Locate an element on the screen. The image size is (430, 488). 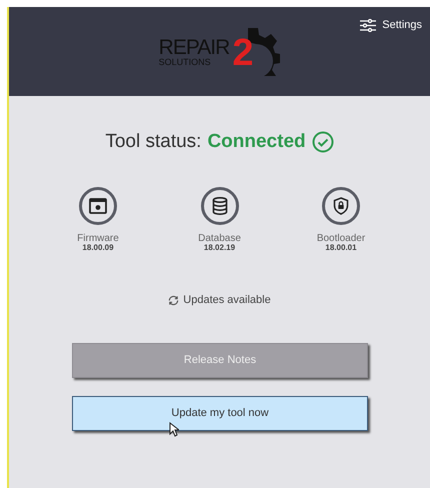
updates-status: Updates available is located at coordinates (227, 300).